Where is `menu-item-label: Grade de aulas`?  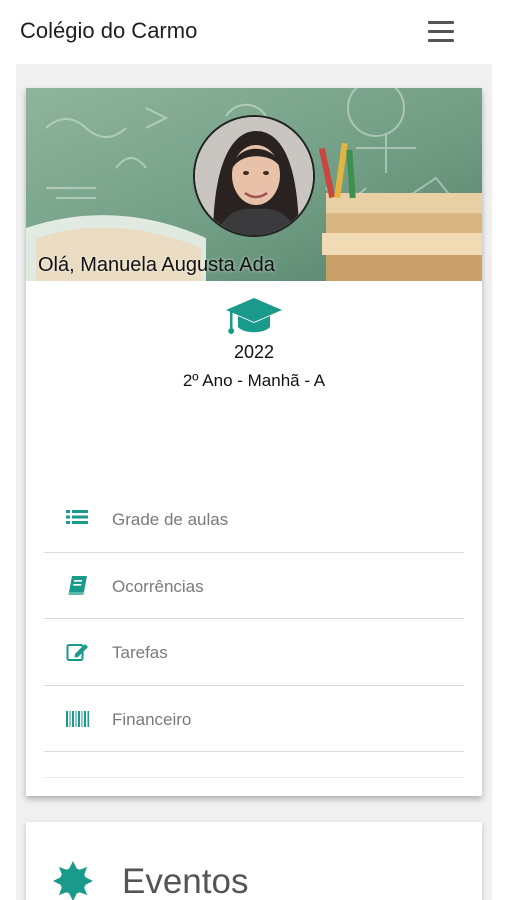 menu-item-label: Grade de aulas is located at coordinates (170, 519).